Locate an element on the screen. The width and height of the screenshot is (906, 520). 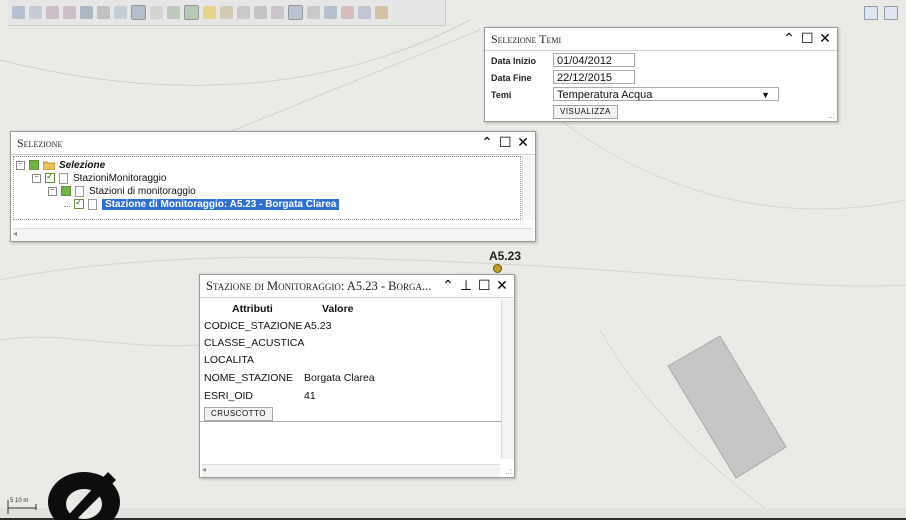
chart-icon is located at coordinates (277, 12).